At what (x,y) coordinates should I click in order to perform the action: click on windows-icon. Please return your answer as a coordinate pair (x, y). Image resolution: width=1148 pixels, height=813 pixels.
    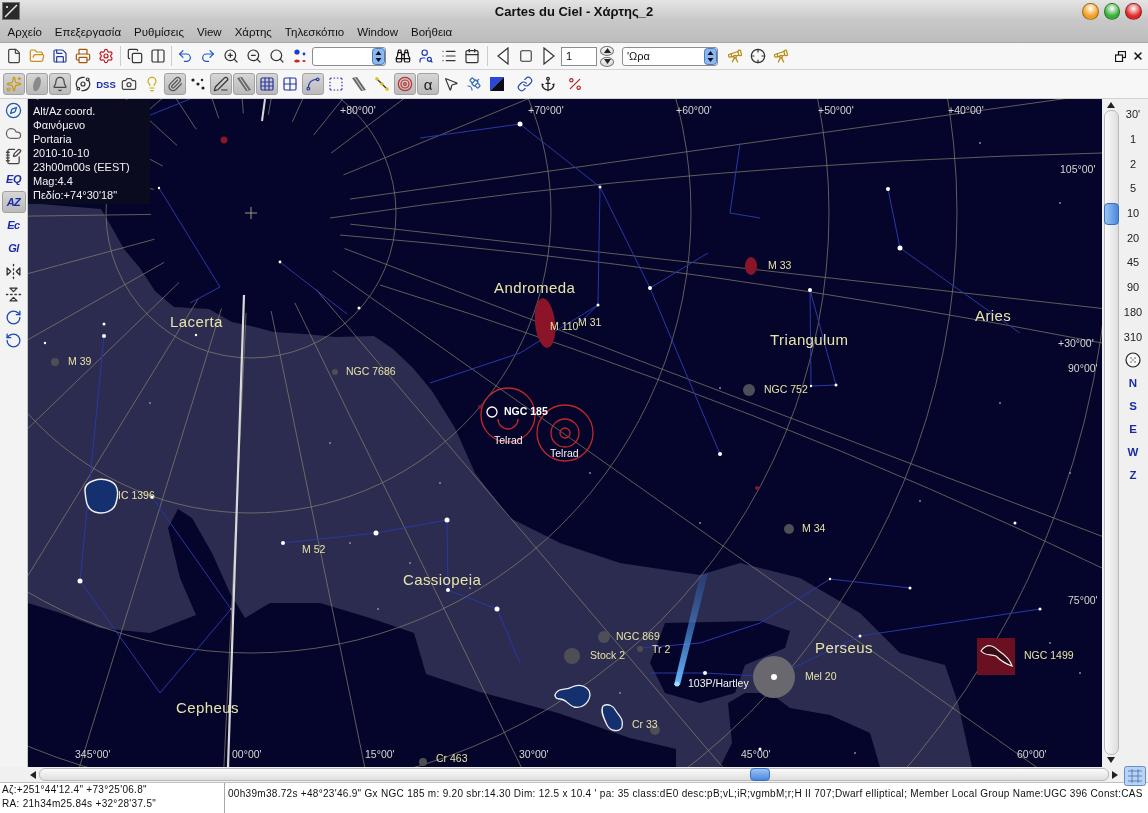
    Looking at the image, I should click on (135, 56).